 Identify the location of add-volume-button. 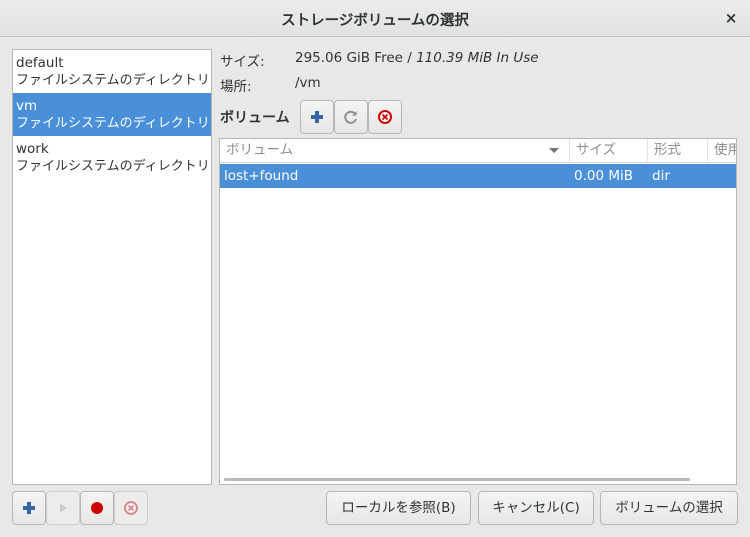
(317, 117).